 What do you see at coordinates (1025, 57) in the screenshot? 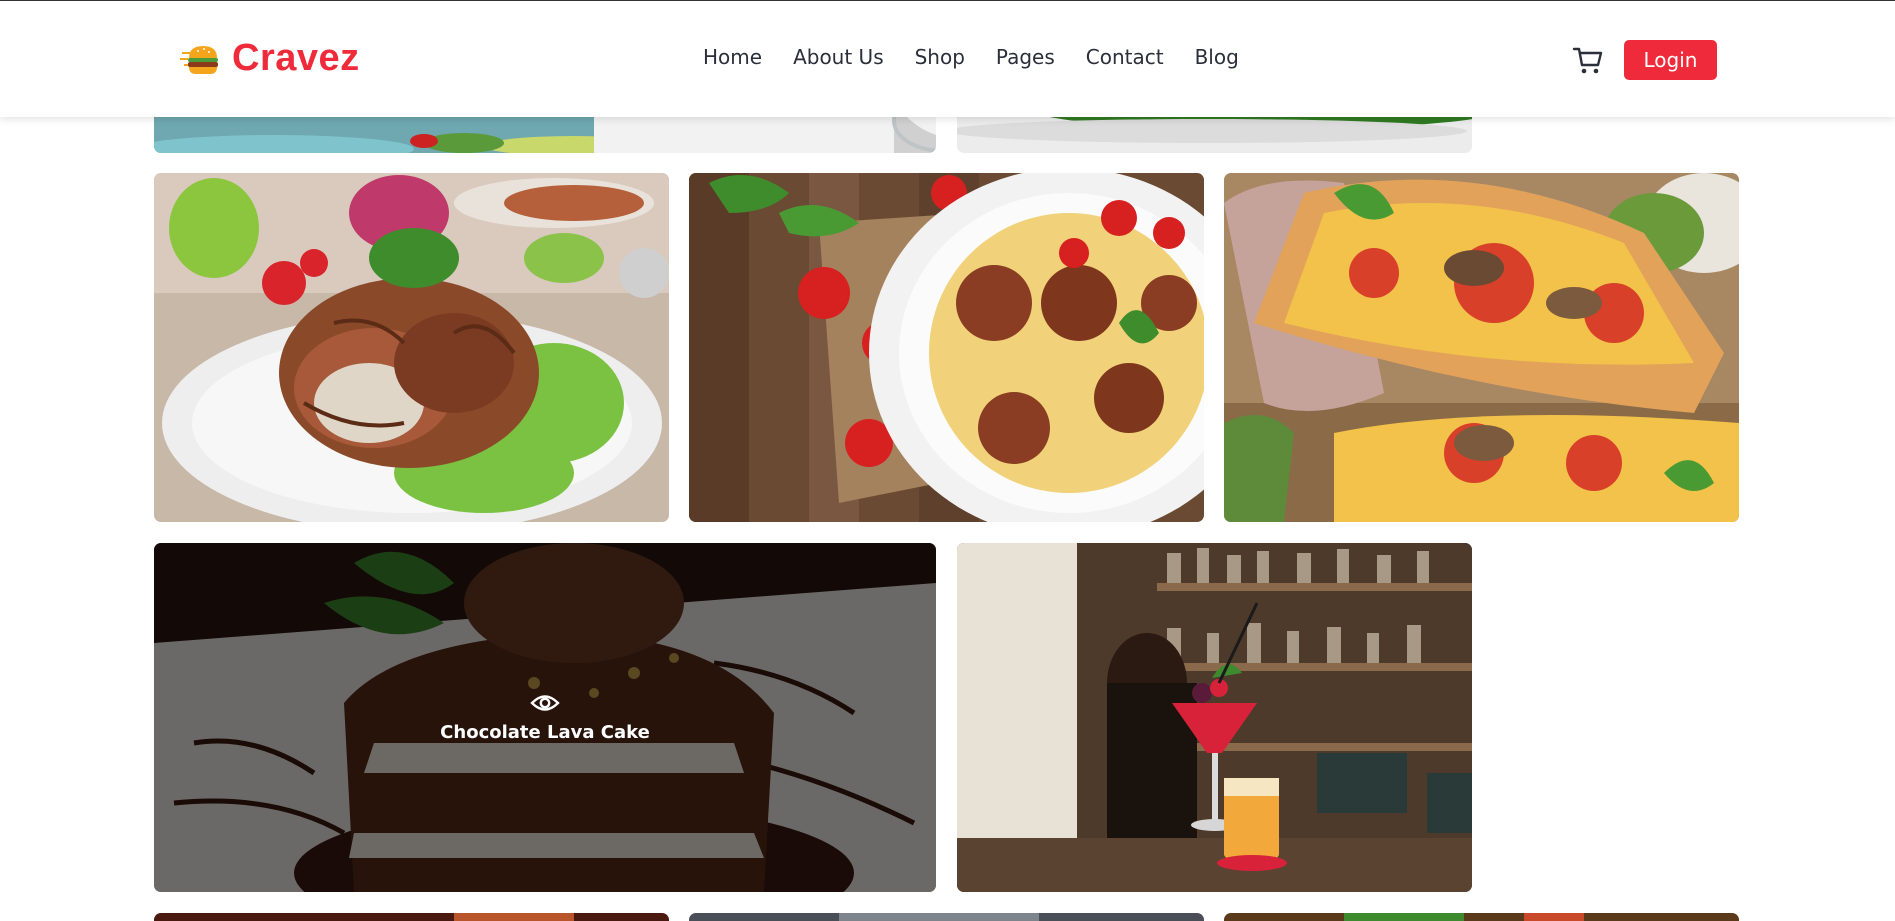
I see `nav-pages: Pages` at bounding box center [1025, 57].